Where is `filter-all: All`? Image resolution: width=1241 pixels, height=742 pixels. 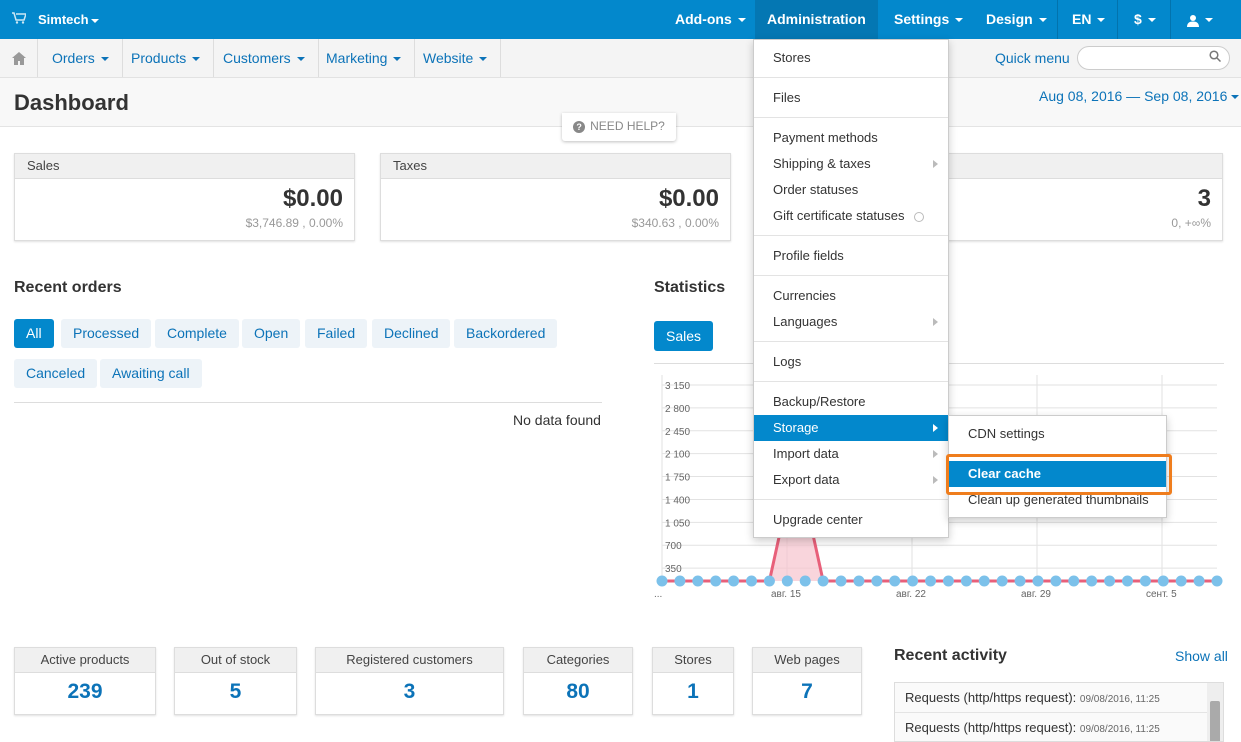 filter-all: All is located at coordinates (34, 333).